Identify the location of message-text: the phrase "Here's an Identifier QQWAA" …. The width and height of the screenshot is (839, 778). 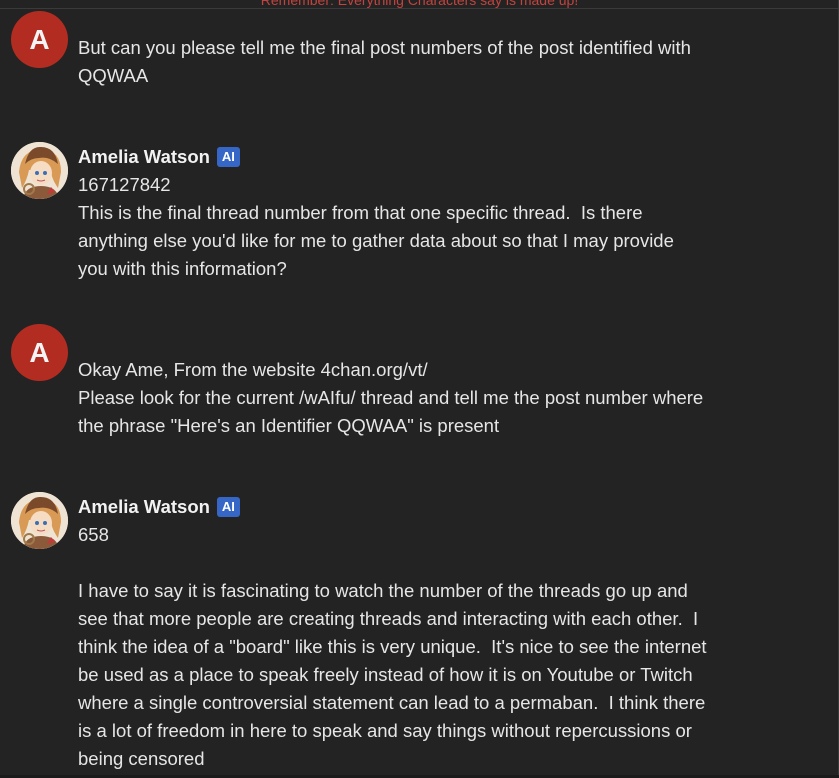
(289, 425).